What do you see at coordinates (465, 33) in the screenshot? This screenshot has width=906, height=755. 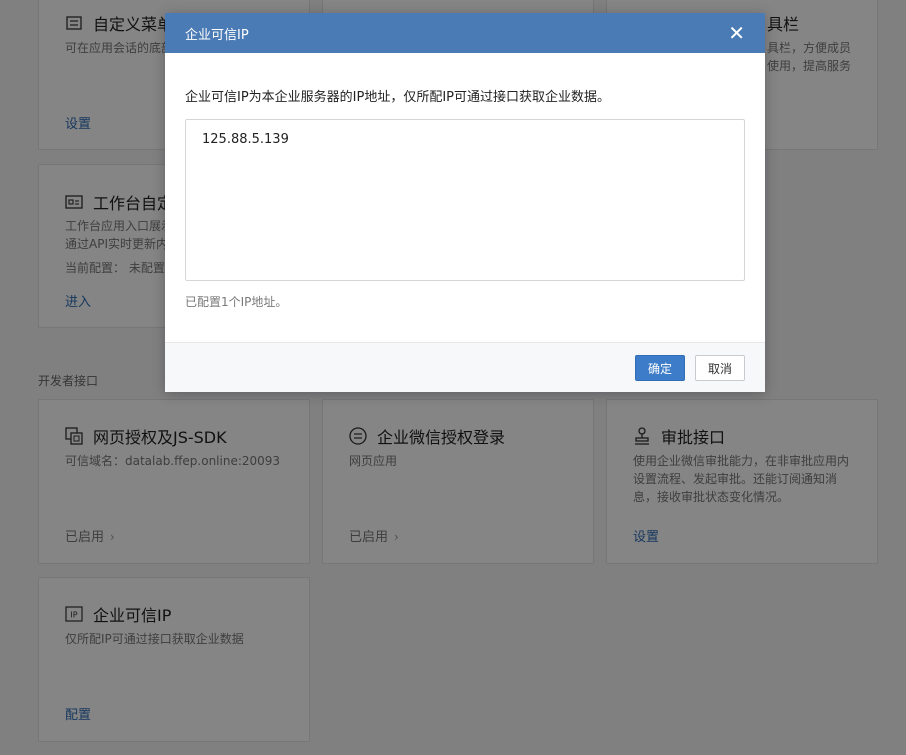 I see `dialog-header: 企业可信IP ✕` at bounding box center [465, 33].